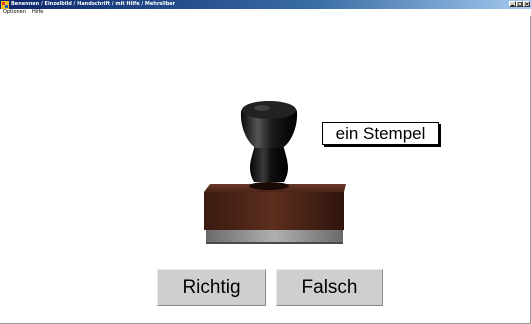 The image size is (531, 324). Describe the element at coordinates (329, 287) in the screenshot. I see `wrong-button: Falsch` at that location.